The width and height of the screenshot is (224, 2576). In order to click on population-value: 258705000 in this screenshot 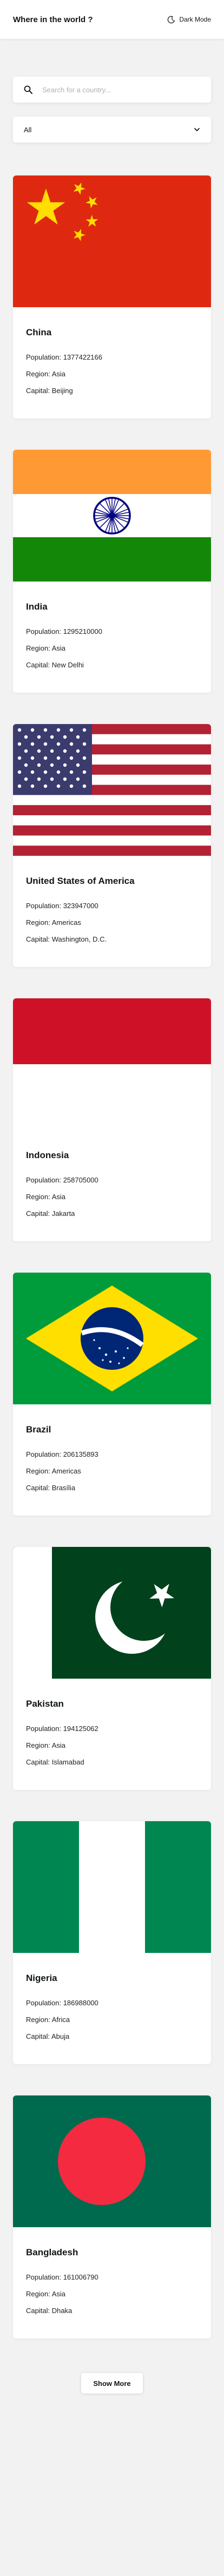, I will do `click(80, 1180)`.